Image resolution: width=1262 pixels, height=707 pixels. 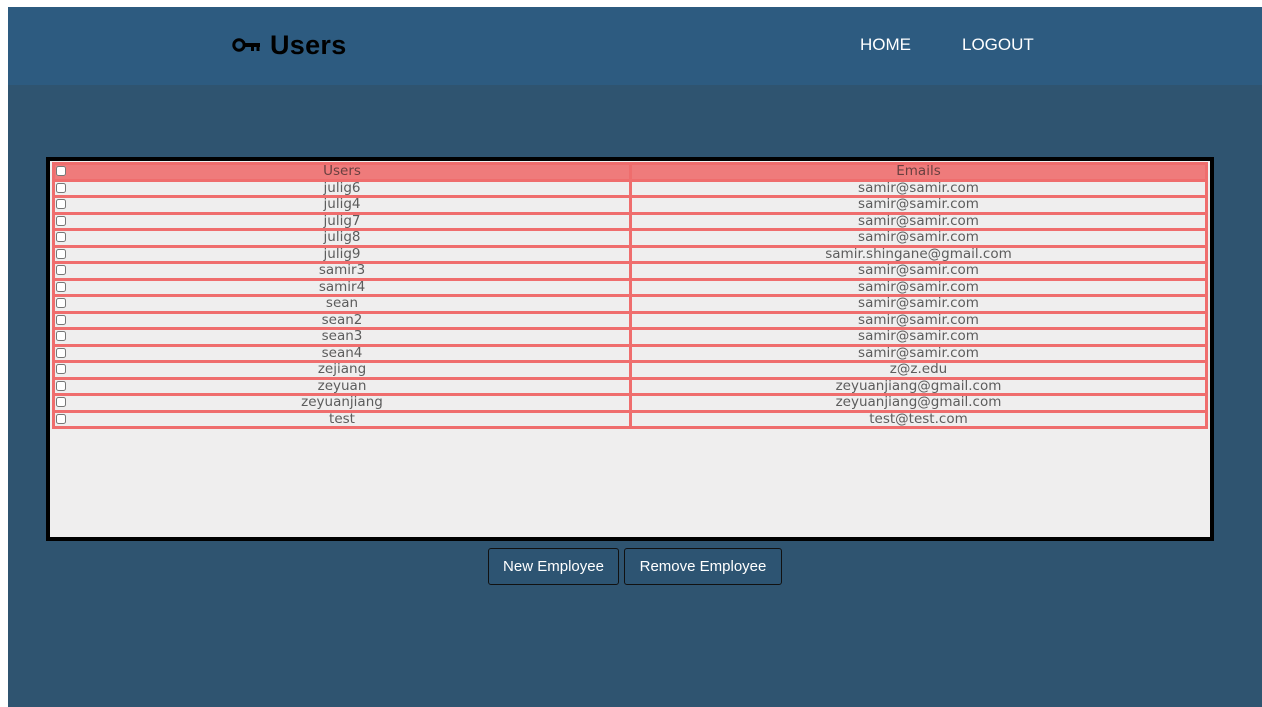 I want to click on email-cell: test@test.com, so click(x=918, y=419).